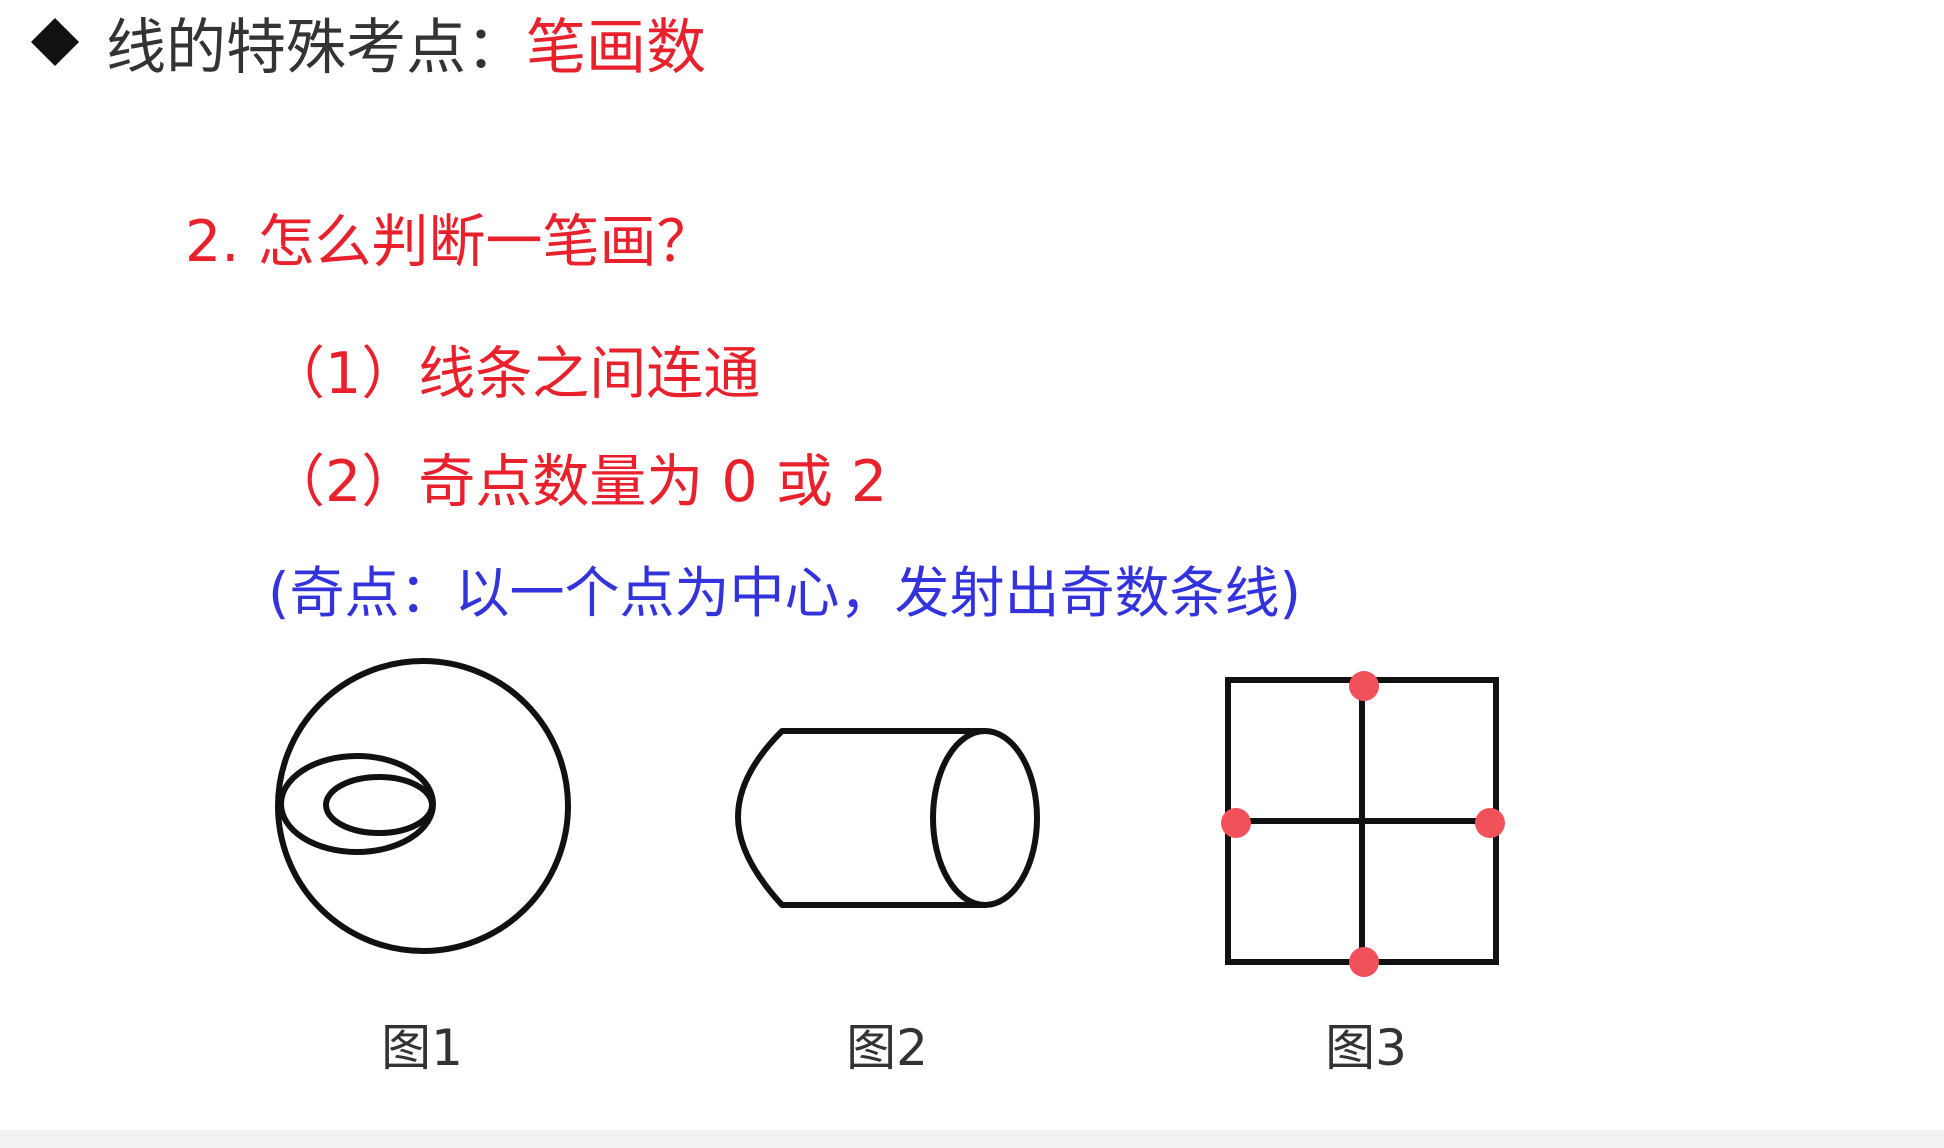 This screenshot has height=1148, width=1944. Describe the element at coordinates (972, 1139) in the screenshot. I see `bottom-strip` at that location.